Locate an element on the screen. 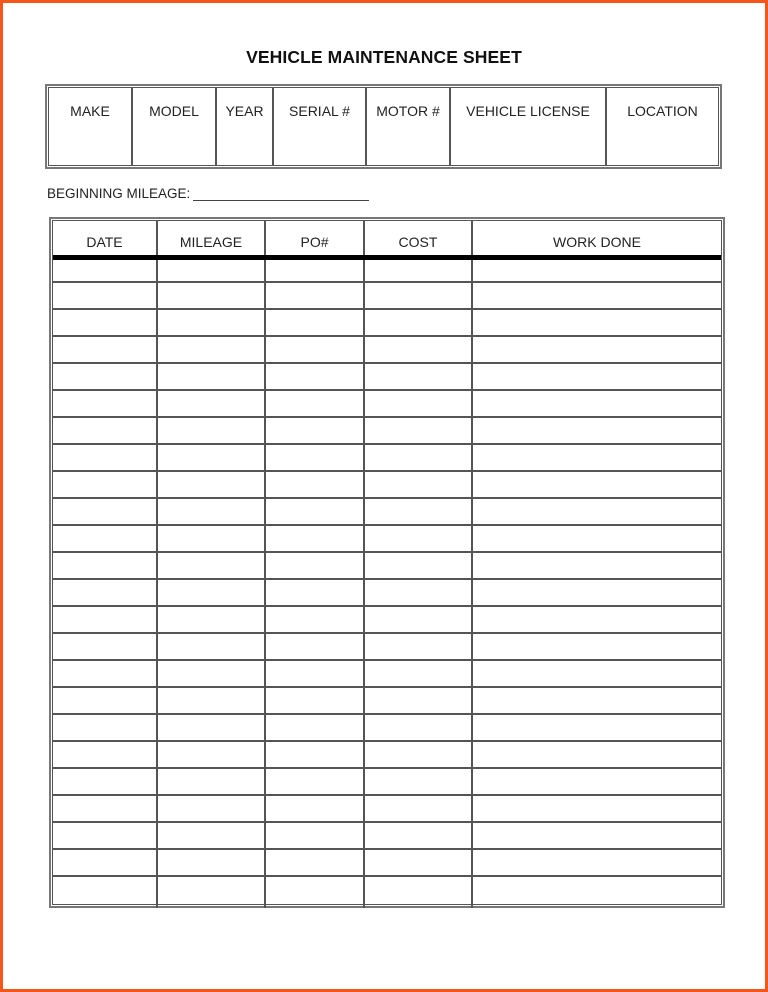  vehicle-info-cell-make: MAKE is located at coordinates (91, 126).